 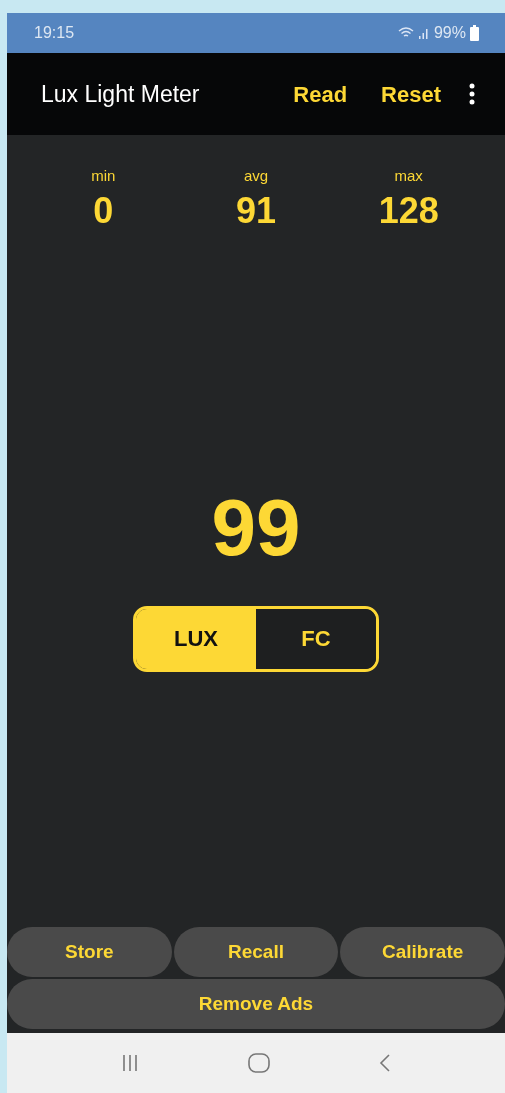 I want to click on overflow-menu-icon, so click(x=472, y=94).